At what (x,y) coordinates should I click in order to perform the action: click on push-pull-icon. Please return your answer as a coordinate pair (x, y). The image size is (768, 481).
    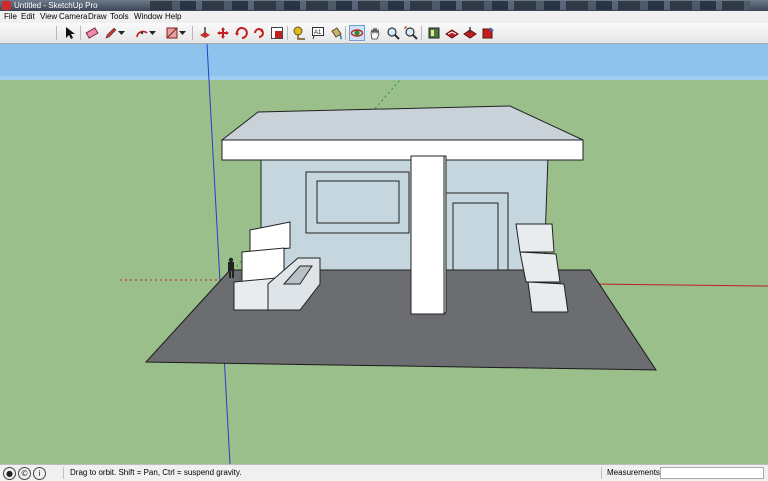
    Looking at the image, I should click on (205, 33).